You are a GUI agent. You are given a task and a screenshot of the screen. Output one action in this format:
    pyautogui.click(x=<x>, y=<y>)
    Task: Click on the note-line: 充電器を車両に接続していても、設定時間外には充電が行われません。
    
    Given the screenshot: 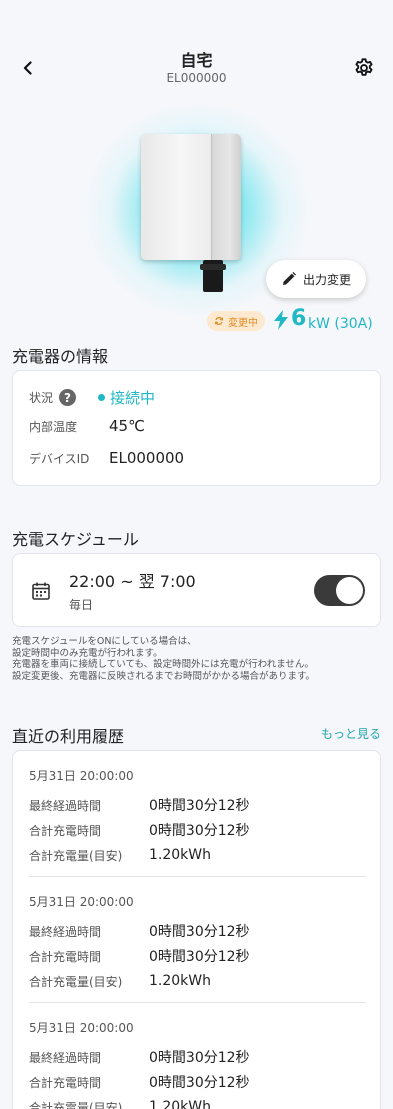 What is the action you would take?
    pyautogui.click(x=163, y=664)
    